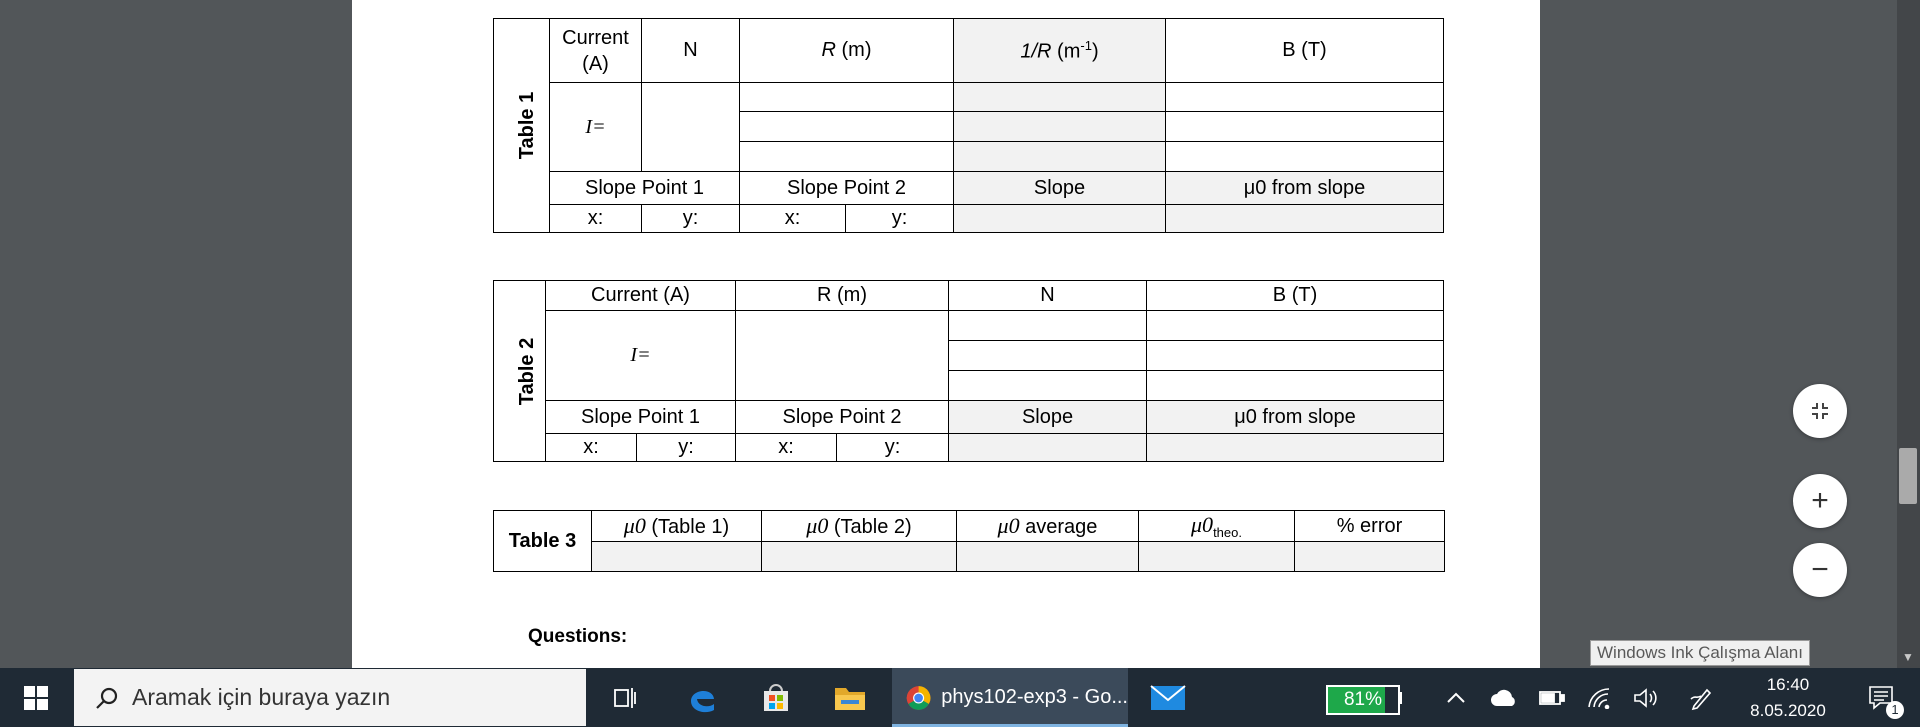  I want to click on speaker-icon, so click(1645, 697).